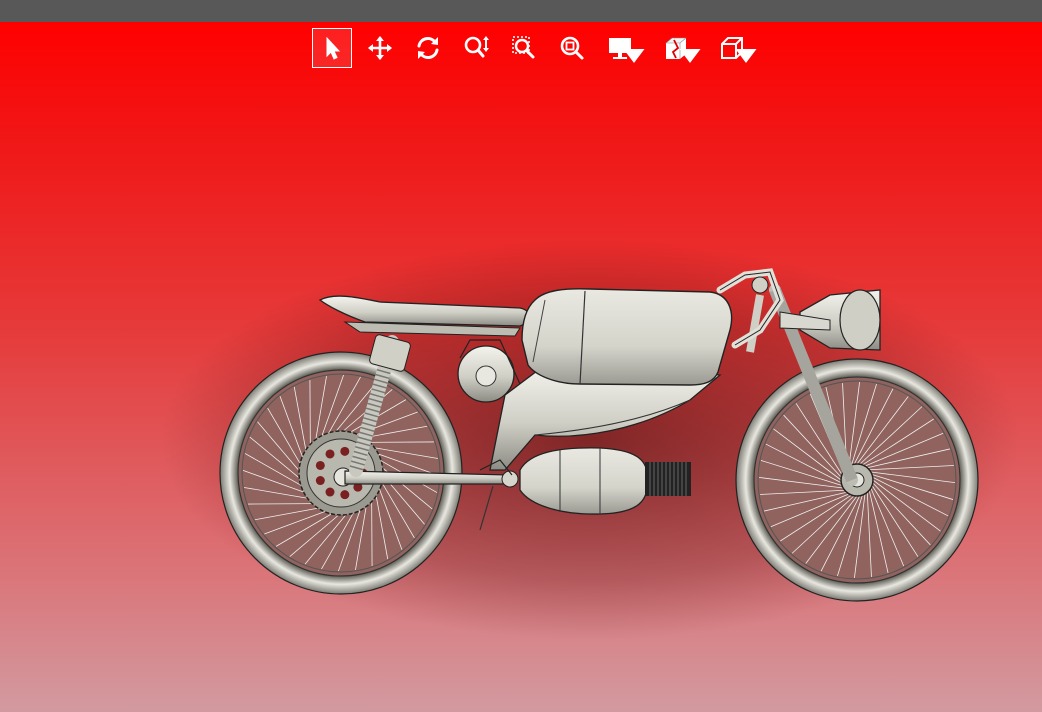 The image size is (1042, 712). What do you see at coordinates (627, 337) in the screenshot?
I see `fuel-tank` at bounding box center [627, 337].